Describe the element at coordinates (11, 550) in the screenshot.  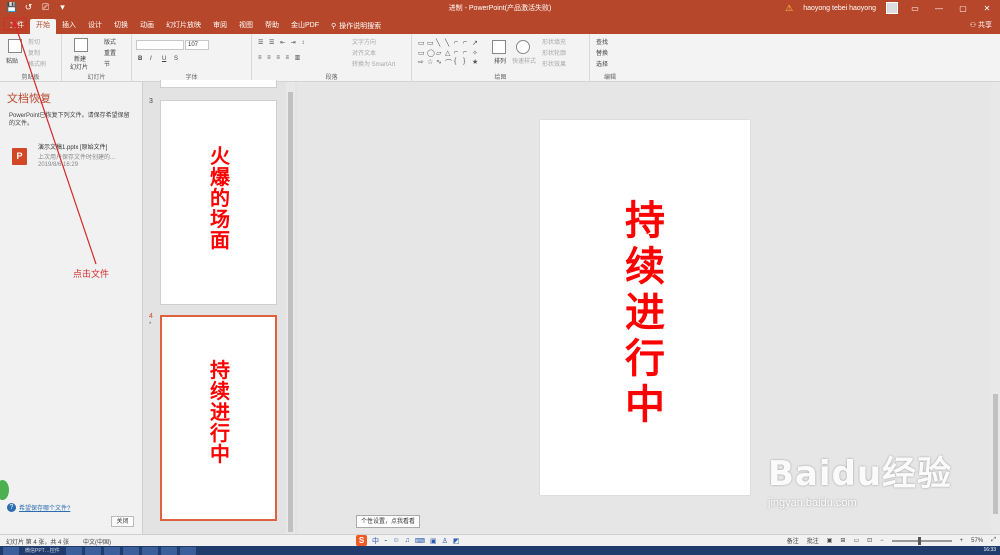
I see `start-button` at that location.